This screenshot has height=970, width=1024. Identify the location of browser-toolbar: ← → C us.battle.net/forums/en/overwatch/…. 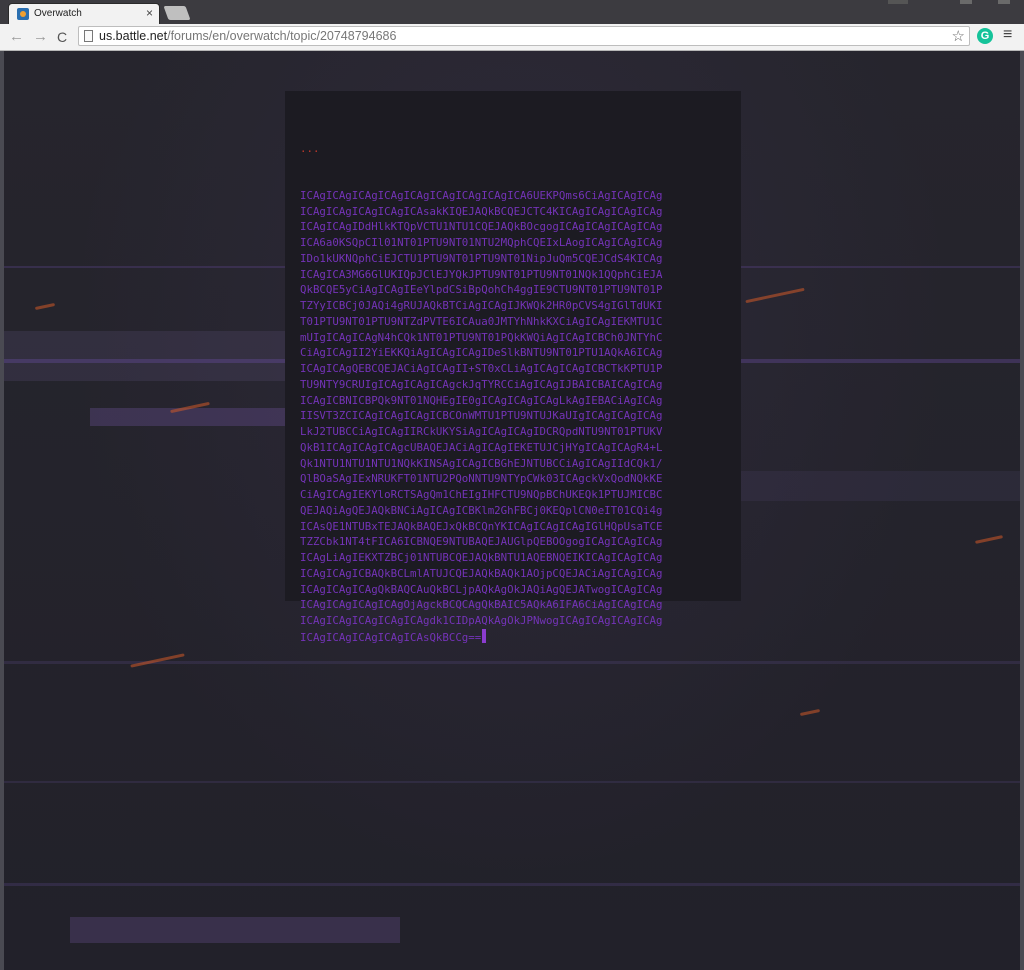
(512, 37).